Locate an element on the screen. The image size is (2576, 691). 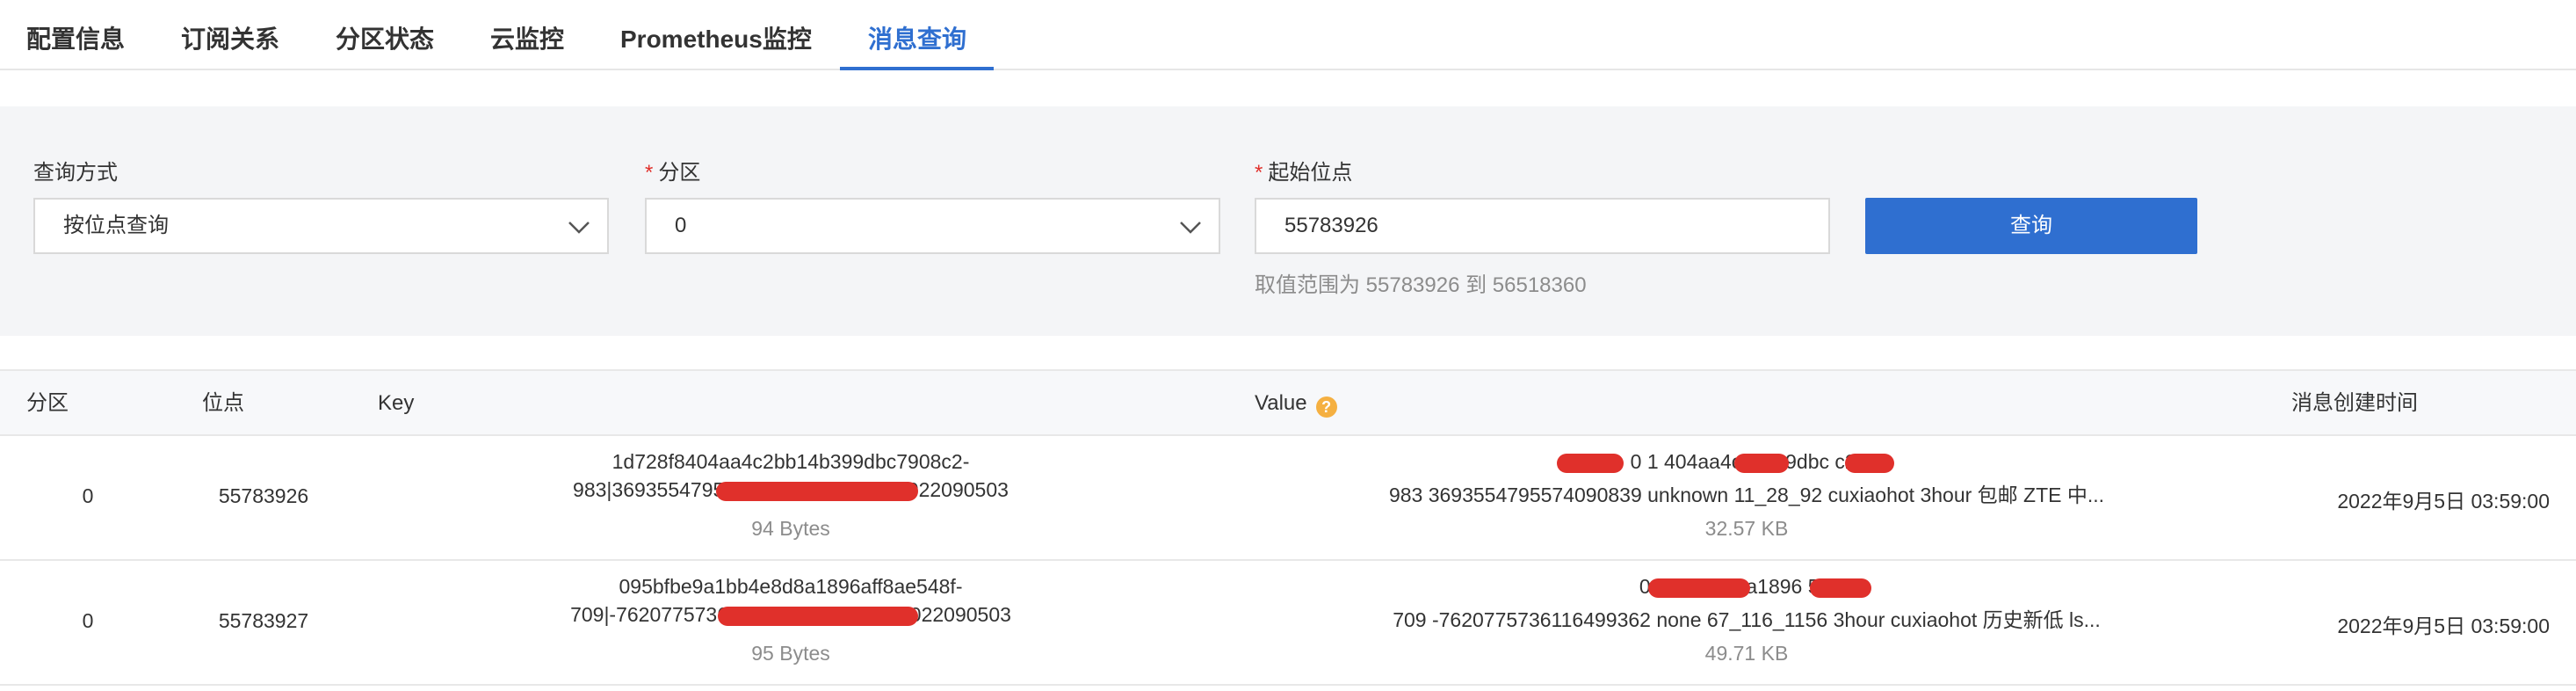
row-key-size: 95 Bytes is located at coordinates (790, 653).